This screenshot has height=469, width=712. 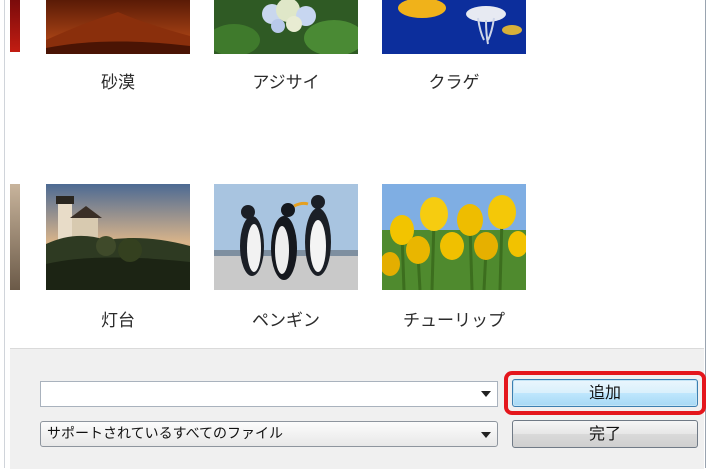 I want to click on add-button: 追加, so click(x=605, y=393).